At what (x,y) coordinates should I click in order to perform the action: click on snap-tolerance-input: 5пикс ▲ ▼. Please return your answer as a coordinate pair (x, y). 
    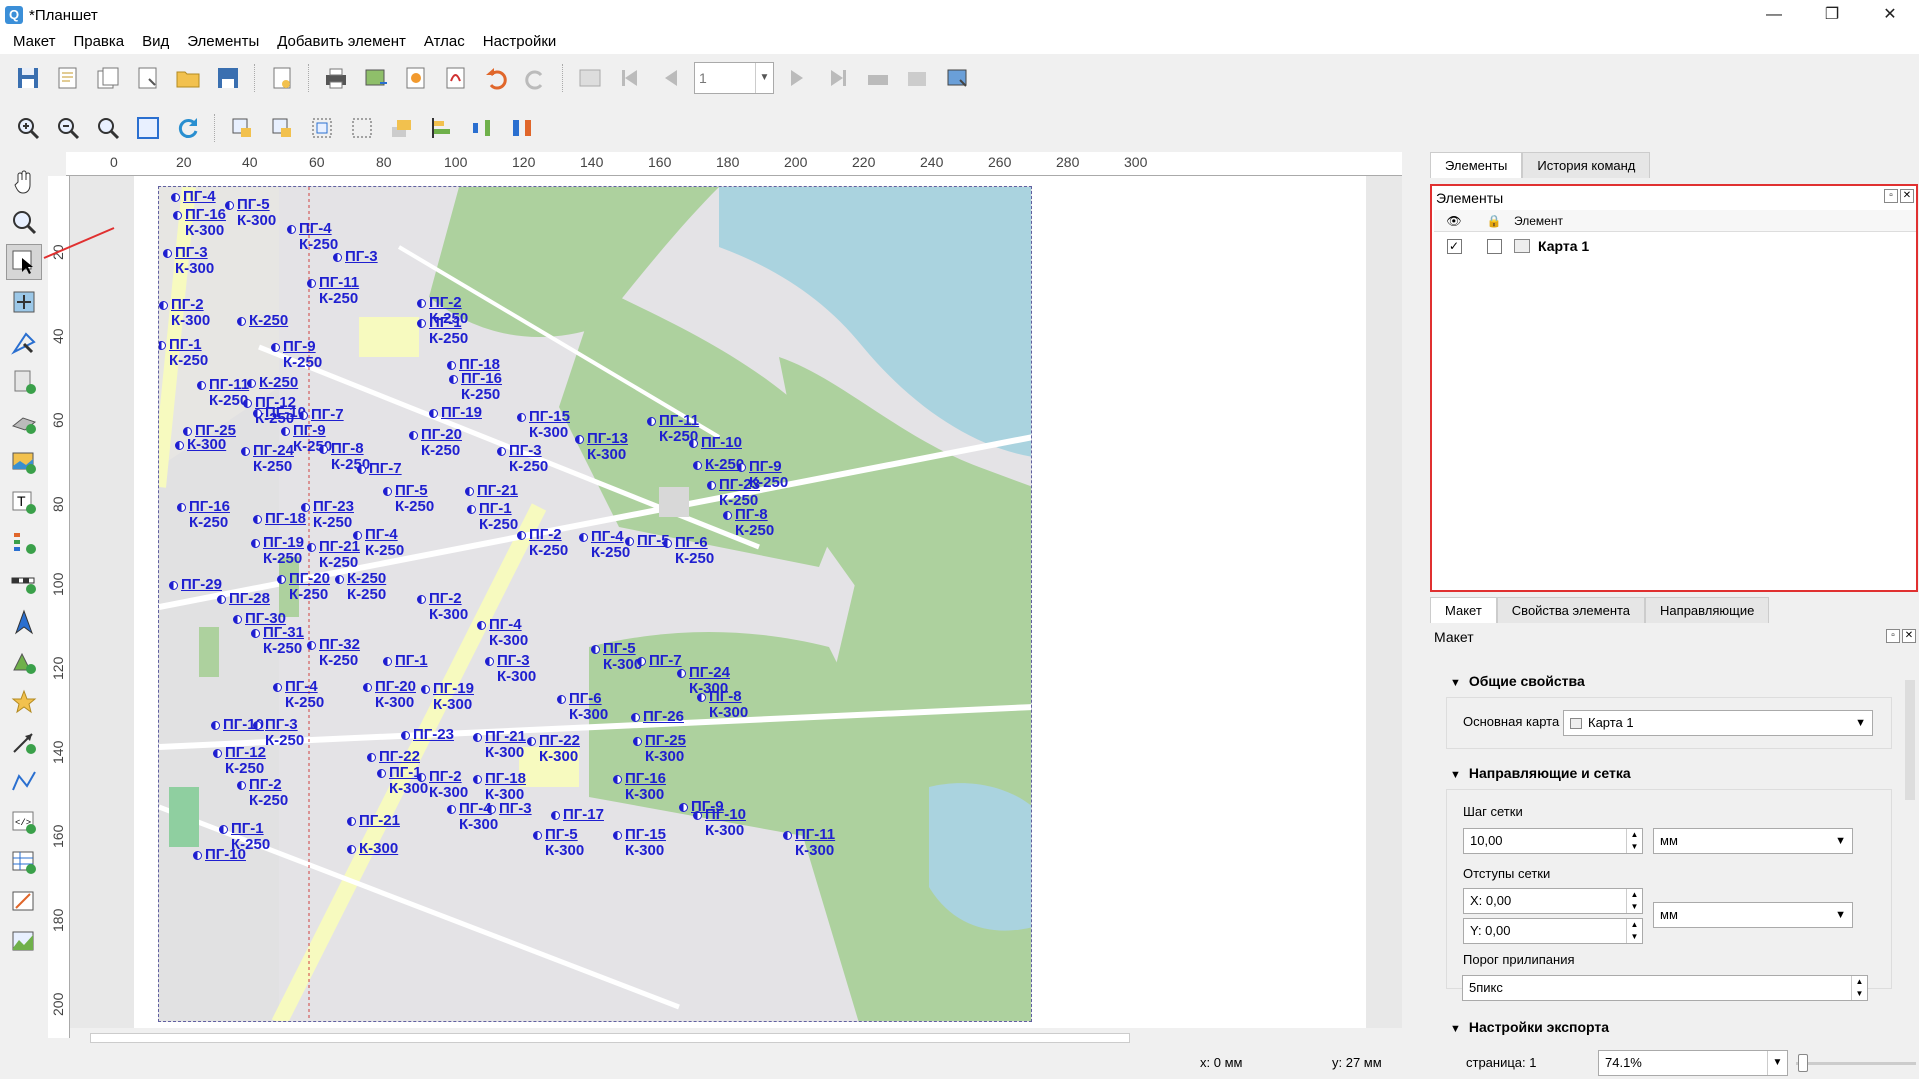
    Looking at the image, I should click on (1665, 988).